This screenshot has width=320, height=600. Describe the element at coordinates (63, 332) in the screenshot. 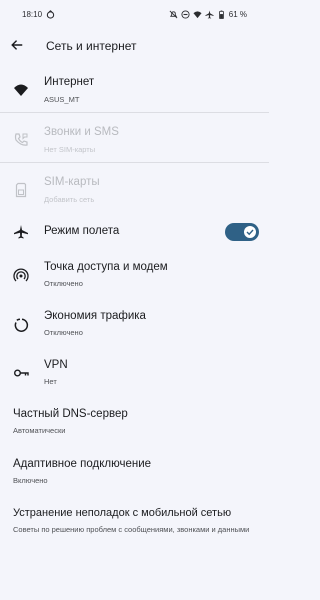

I see `data-saver-sub: Отключено` at that location.